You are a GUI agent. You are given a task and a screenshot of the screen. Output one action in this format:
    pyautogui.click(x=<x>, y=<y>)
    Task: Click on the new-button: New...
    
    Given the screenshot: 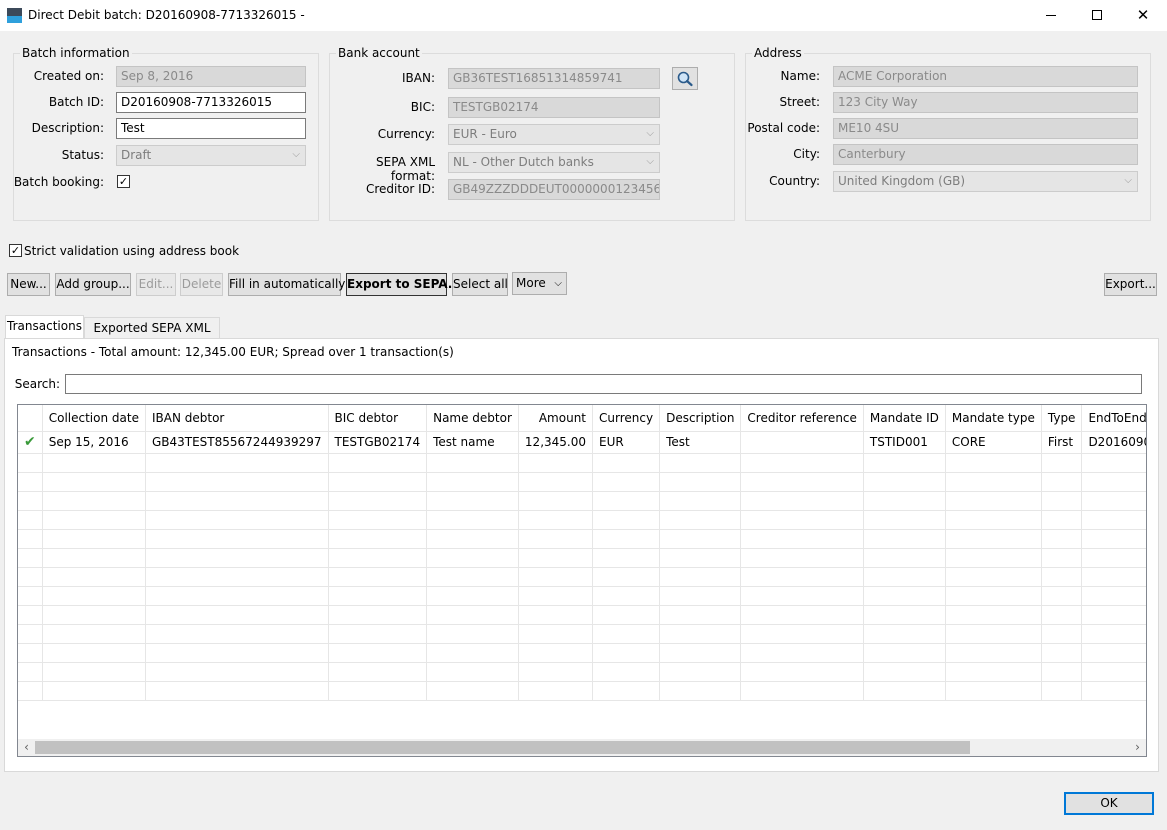 What is the action you would take?
    pyautogui.click(x=28, y=284)
    